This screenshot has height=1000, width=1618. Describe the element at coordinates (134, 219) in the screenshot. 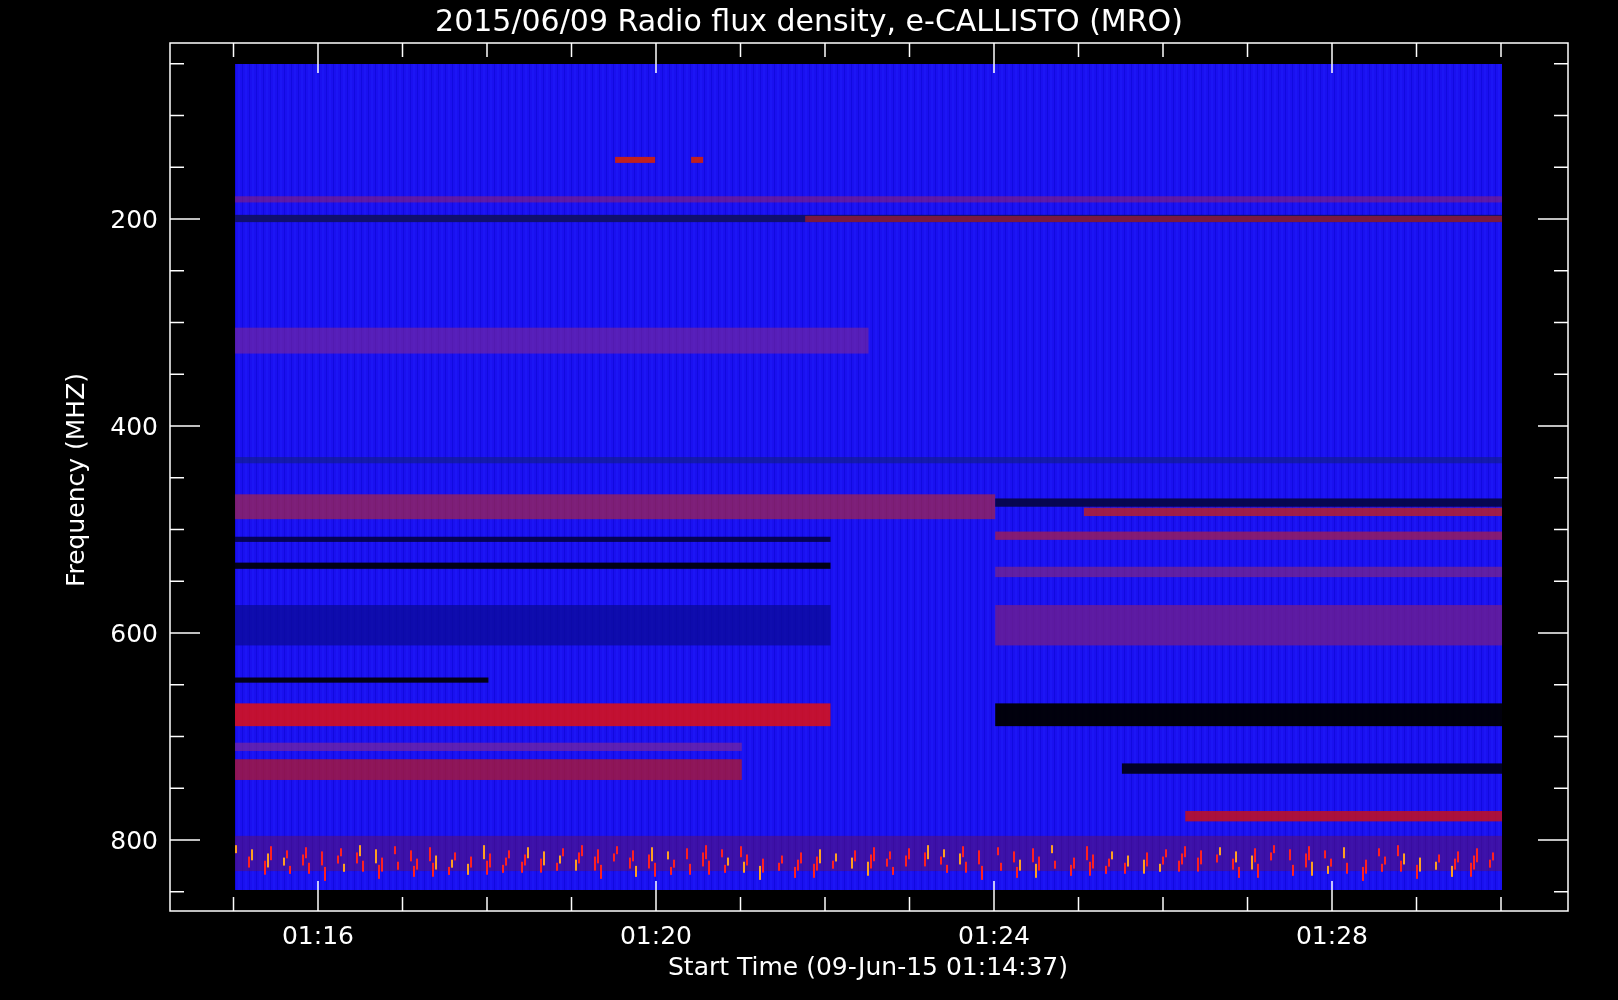

I see `tick-label: 200` at that location.